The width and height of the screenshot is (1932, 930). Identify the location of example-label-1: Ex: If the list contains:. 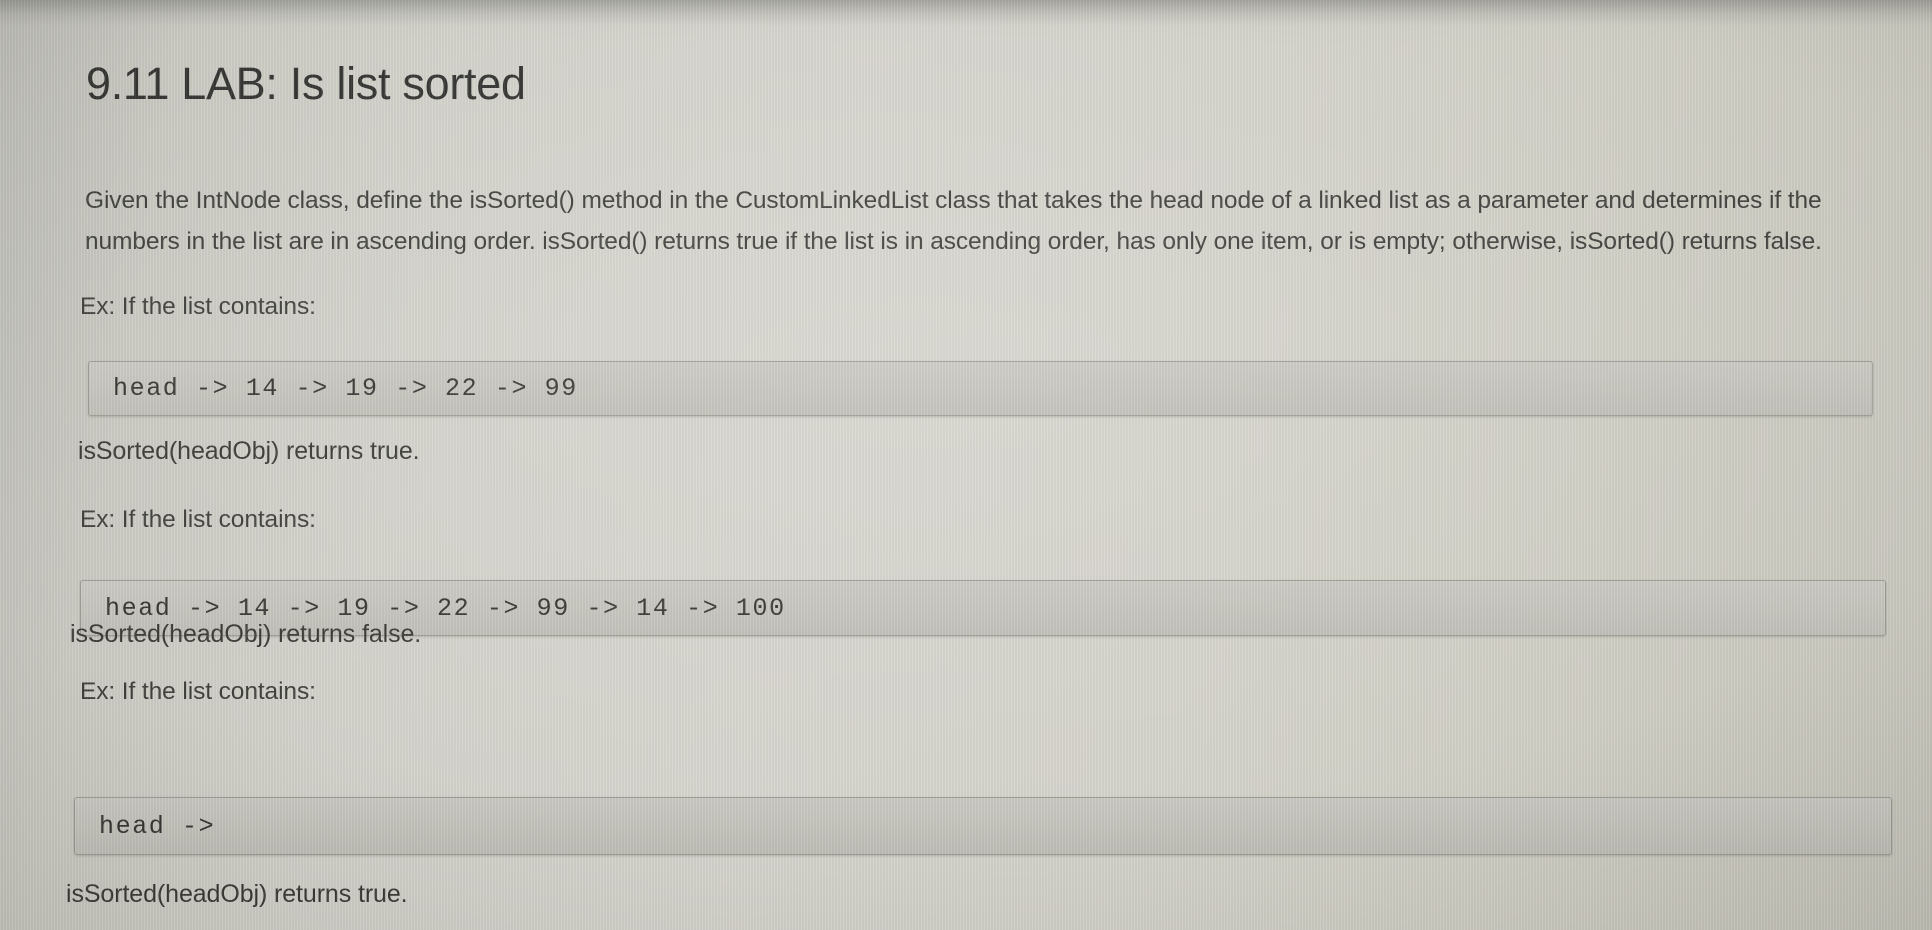
(198, 306).